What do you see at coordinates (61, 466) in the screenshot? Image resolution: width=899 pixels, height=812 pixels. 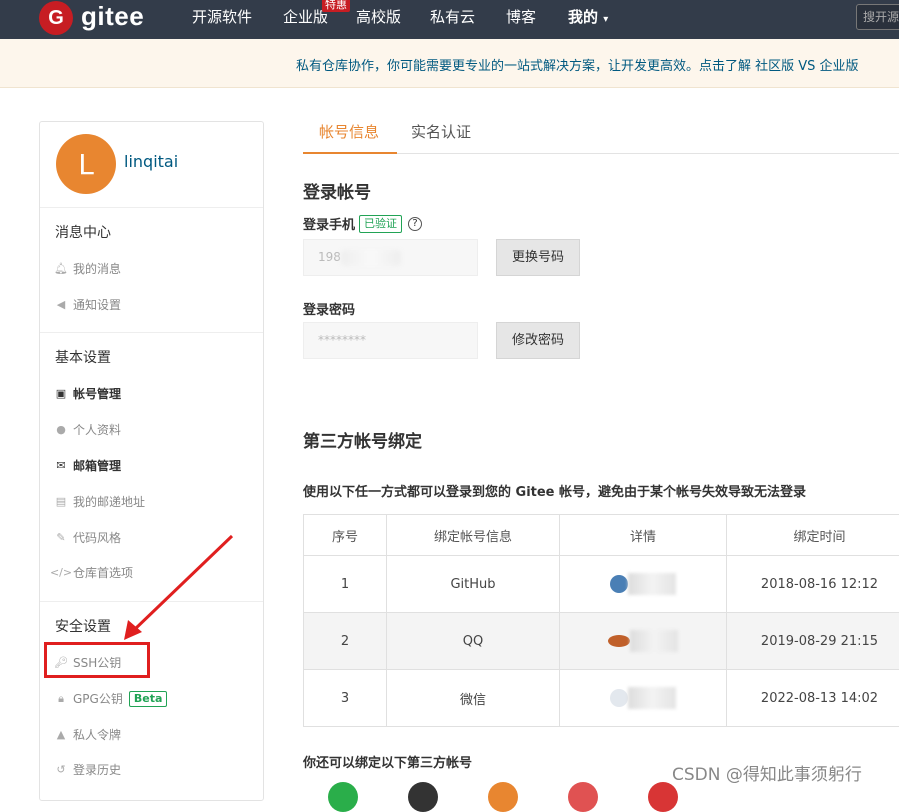 I see `envelope-icon: ✉︎` at bounding box center [61, 466].